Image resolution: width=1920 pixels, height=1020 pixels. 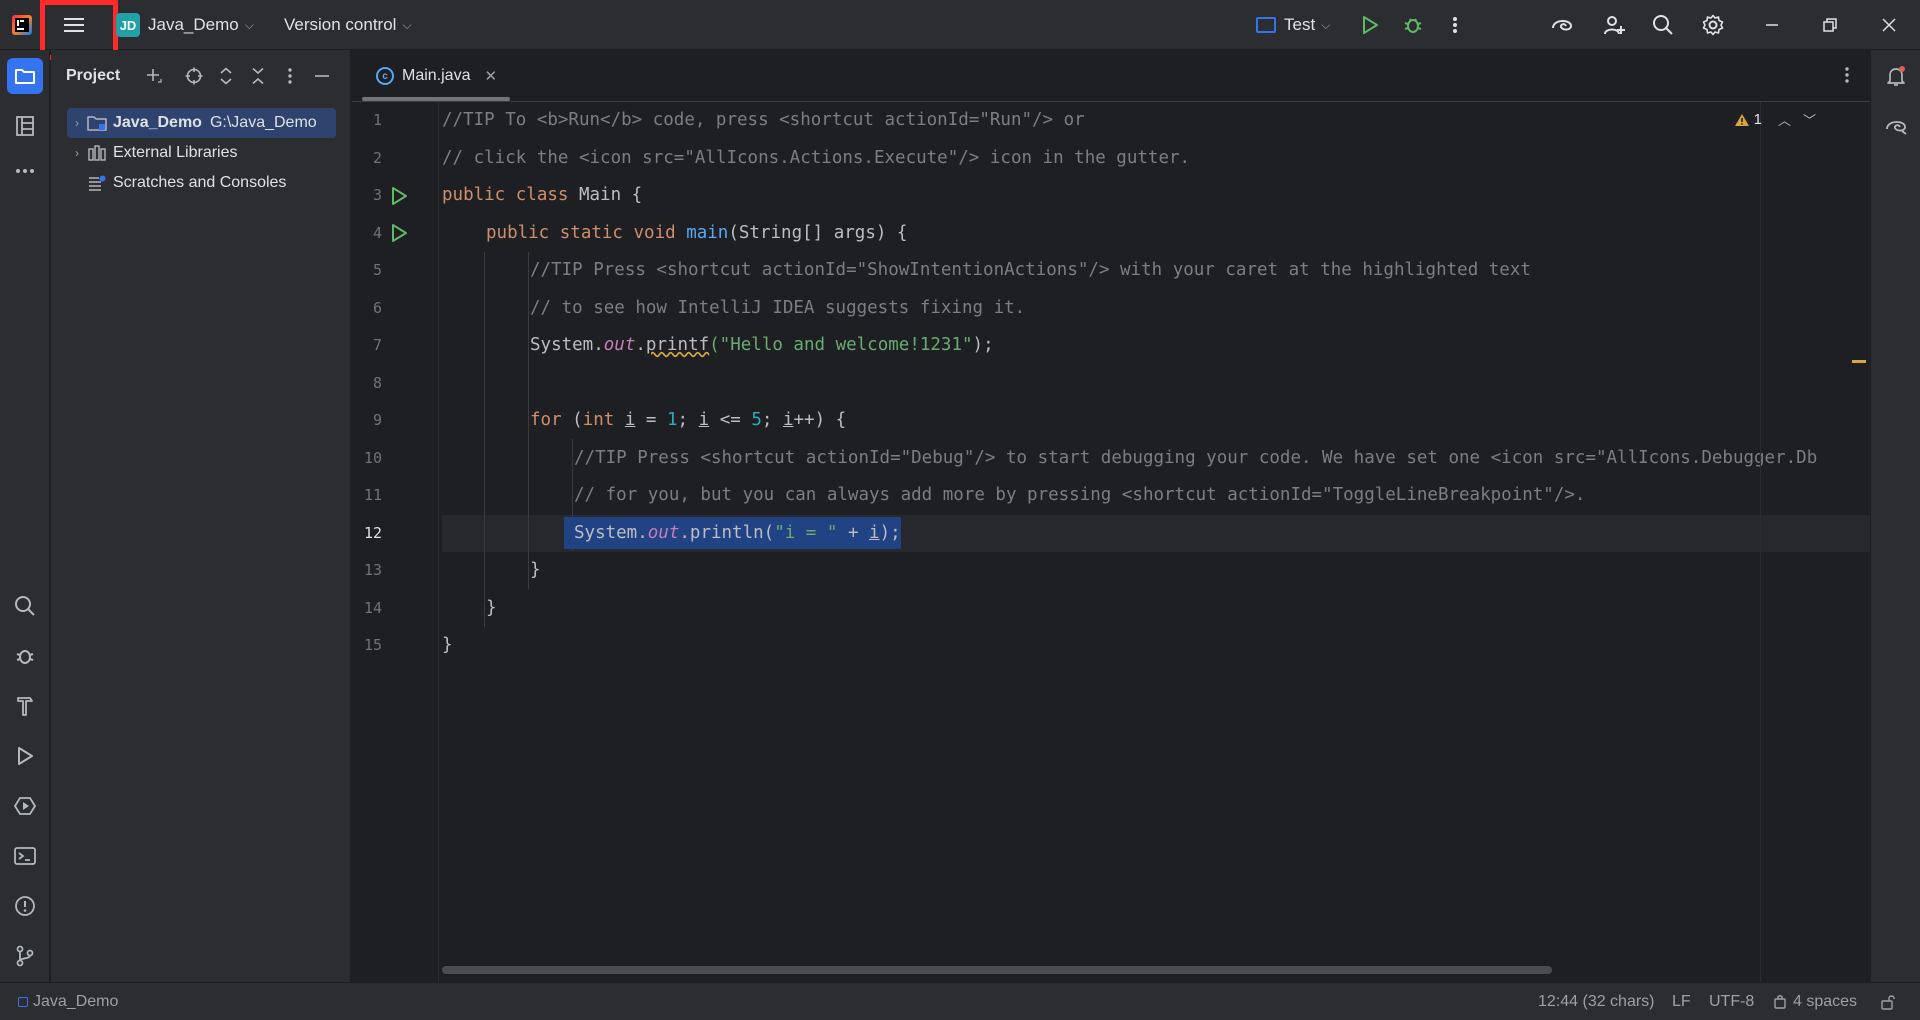 What do you see at coordinates (25, 906) in the screenshot?
I see `problems-icon` at bounding box center [25, 906].